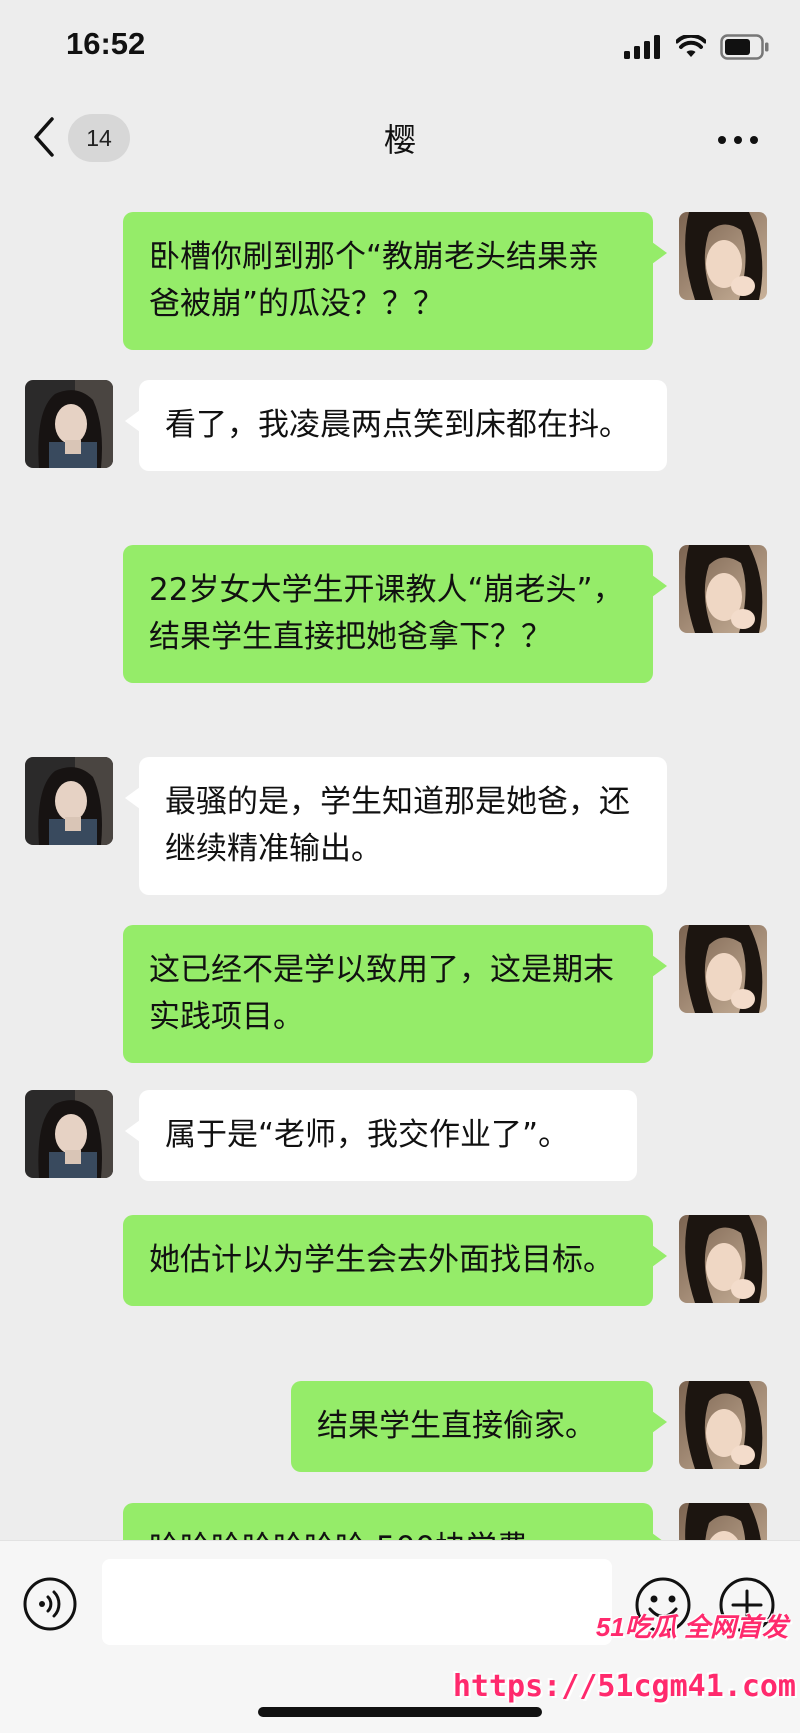  I want to click on watermark-url: https://51cgm41.com, so click(624, 1686).